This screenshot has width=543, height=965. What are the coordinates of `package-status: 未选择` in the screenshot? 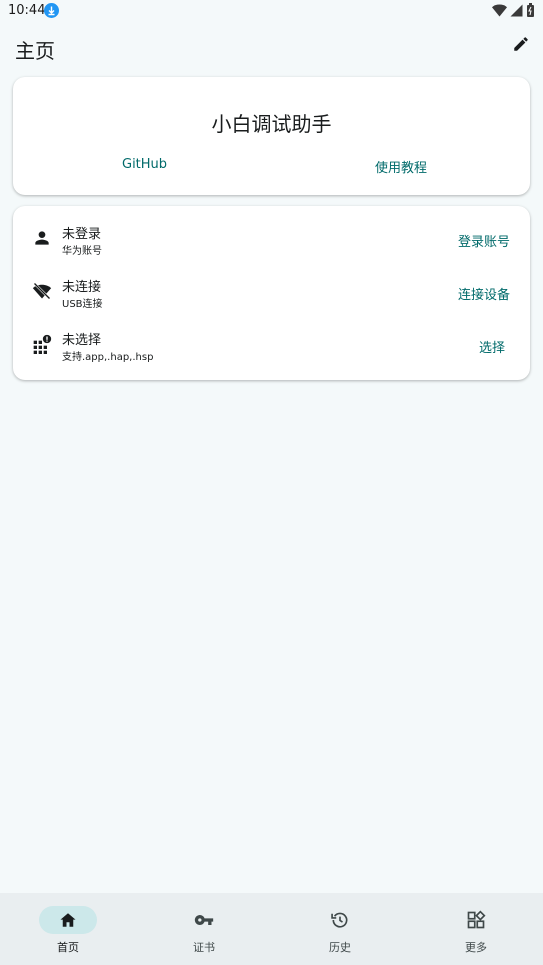 It's located at (82, 340).